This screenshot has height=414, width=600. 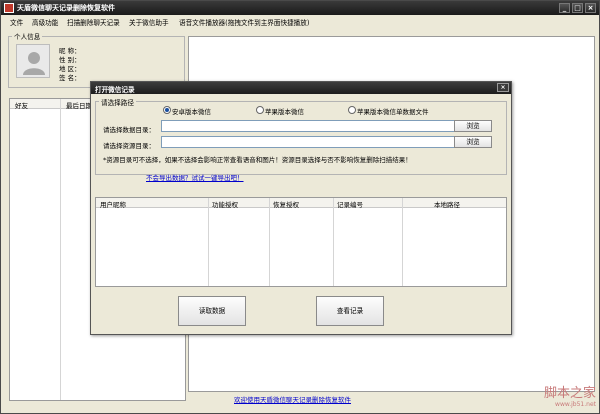 What do you see at coordinates (167, 110) in the screenshot?
I see `radio-android` at bounding box center [167, 110].